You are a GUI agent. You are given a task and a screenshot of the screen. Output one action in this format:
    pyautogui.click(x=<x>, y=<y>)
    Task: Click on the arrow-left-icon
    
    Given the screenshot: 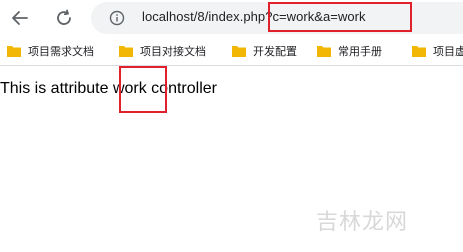 What is the action you would take?
    pyautogui.click(x=20, y=18)
    